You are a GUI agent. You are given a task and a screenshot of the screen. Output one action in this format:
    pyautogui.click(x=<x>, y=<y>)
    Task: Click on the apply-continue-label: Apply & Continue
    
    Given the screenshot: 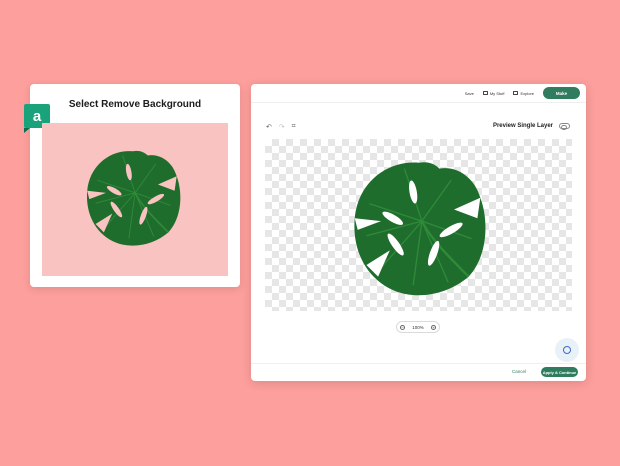 What is the action you would take?
    pyautogui.click(x=559, y=372)
    